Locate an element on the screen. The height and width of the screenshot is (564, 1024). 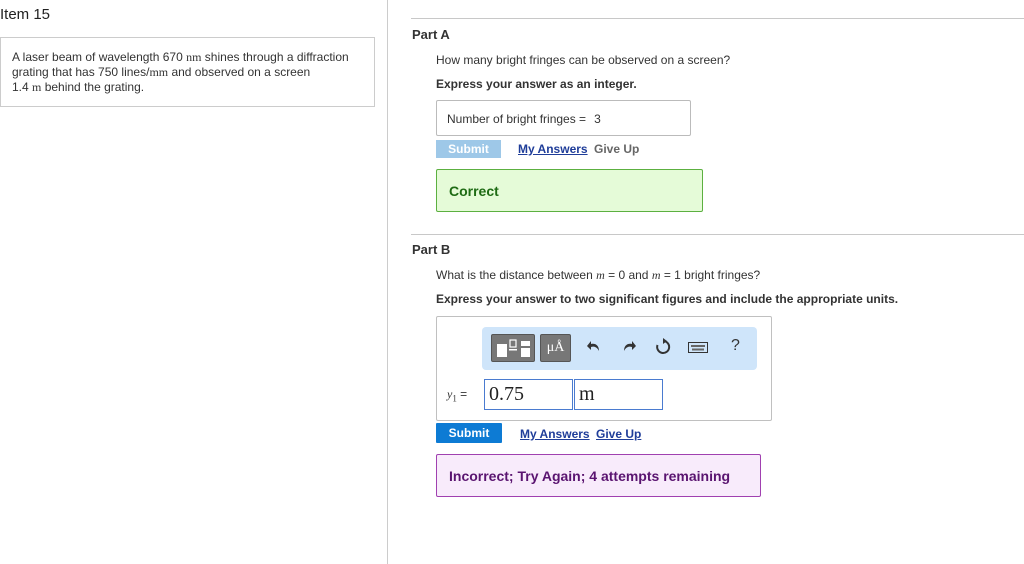
unit-nm: nm is located at coordinates (194, 57).